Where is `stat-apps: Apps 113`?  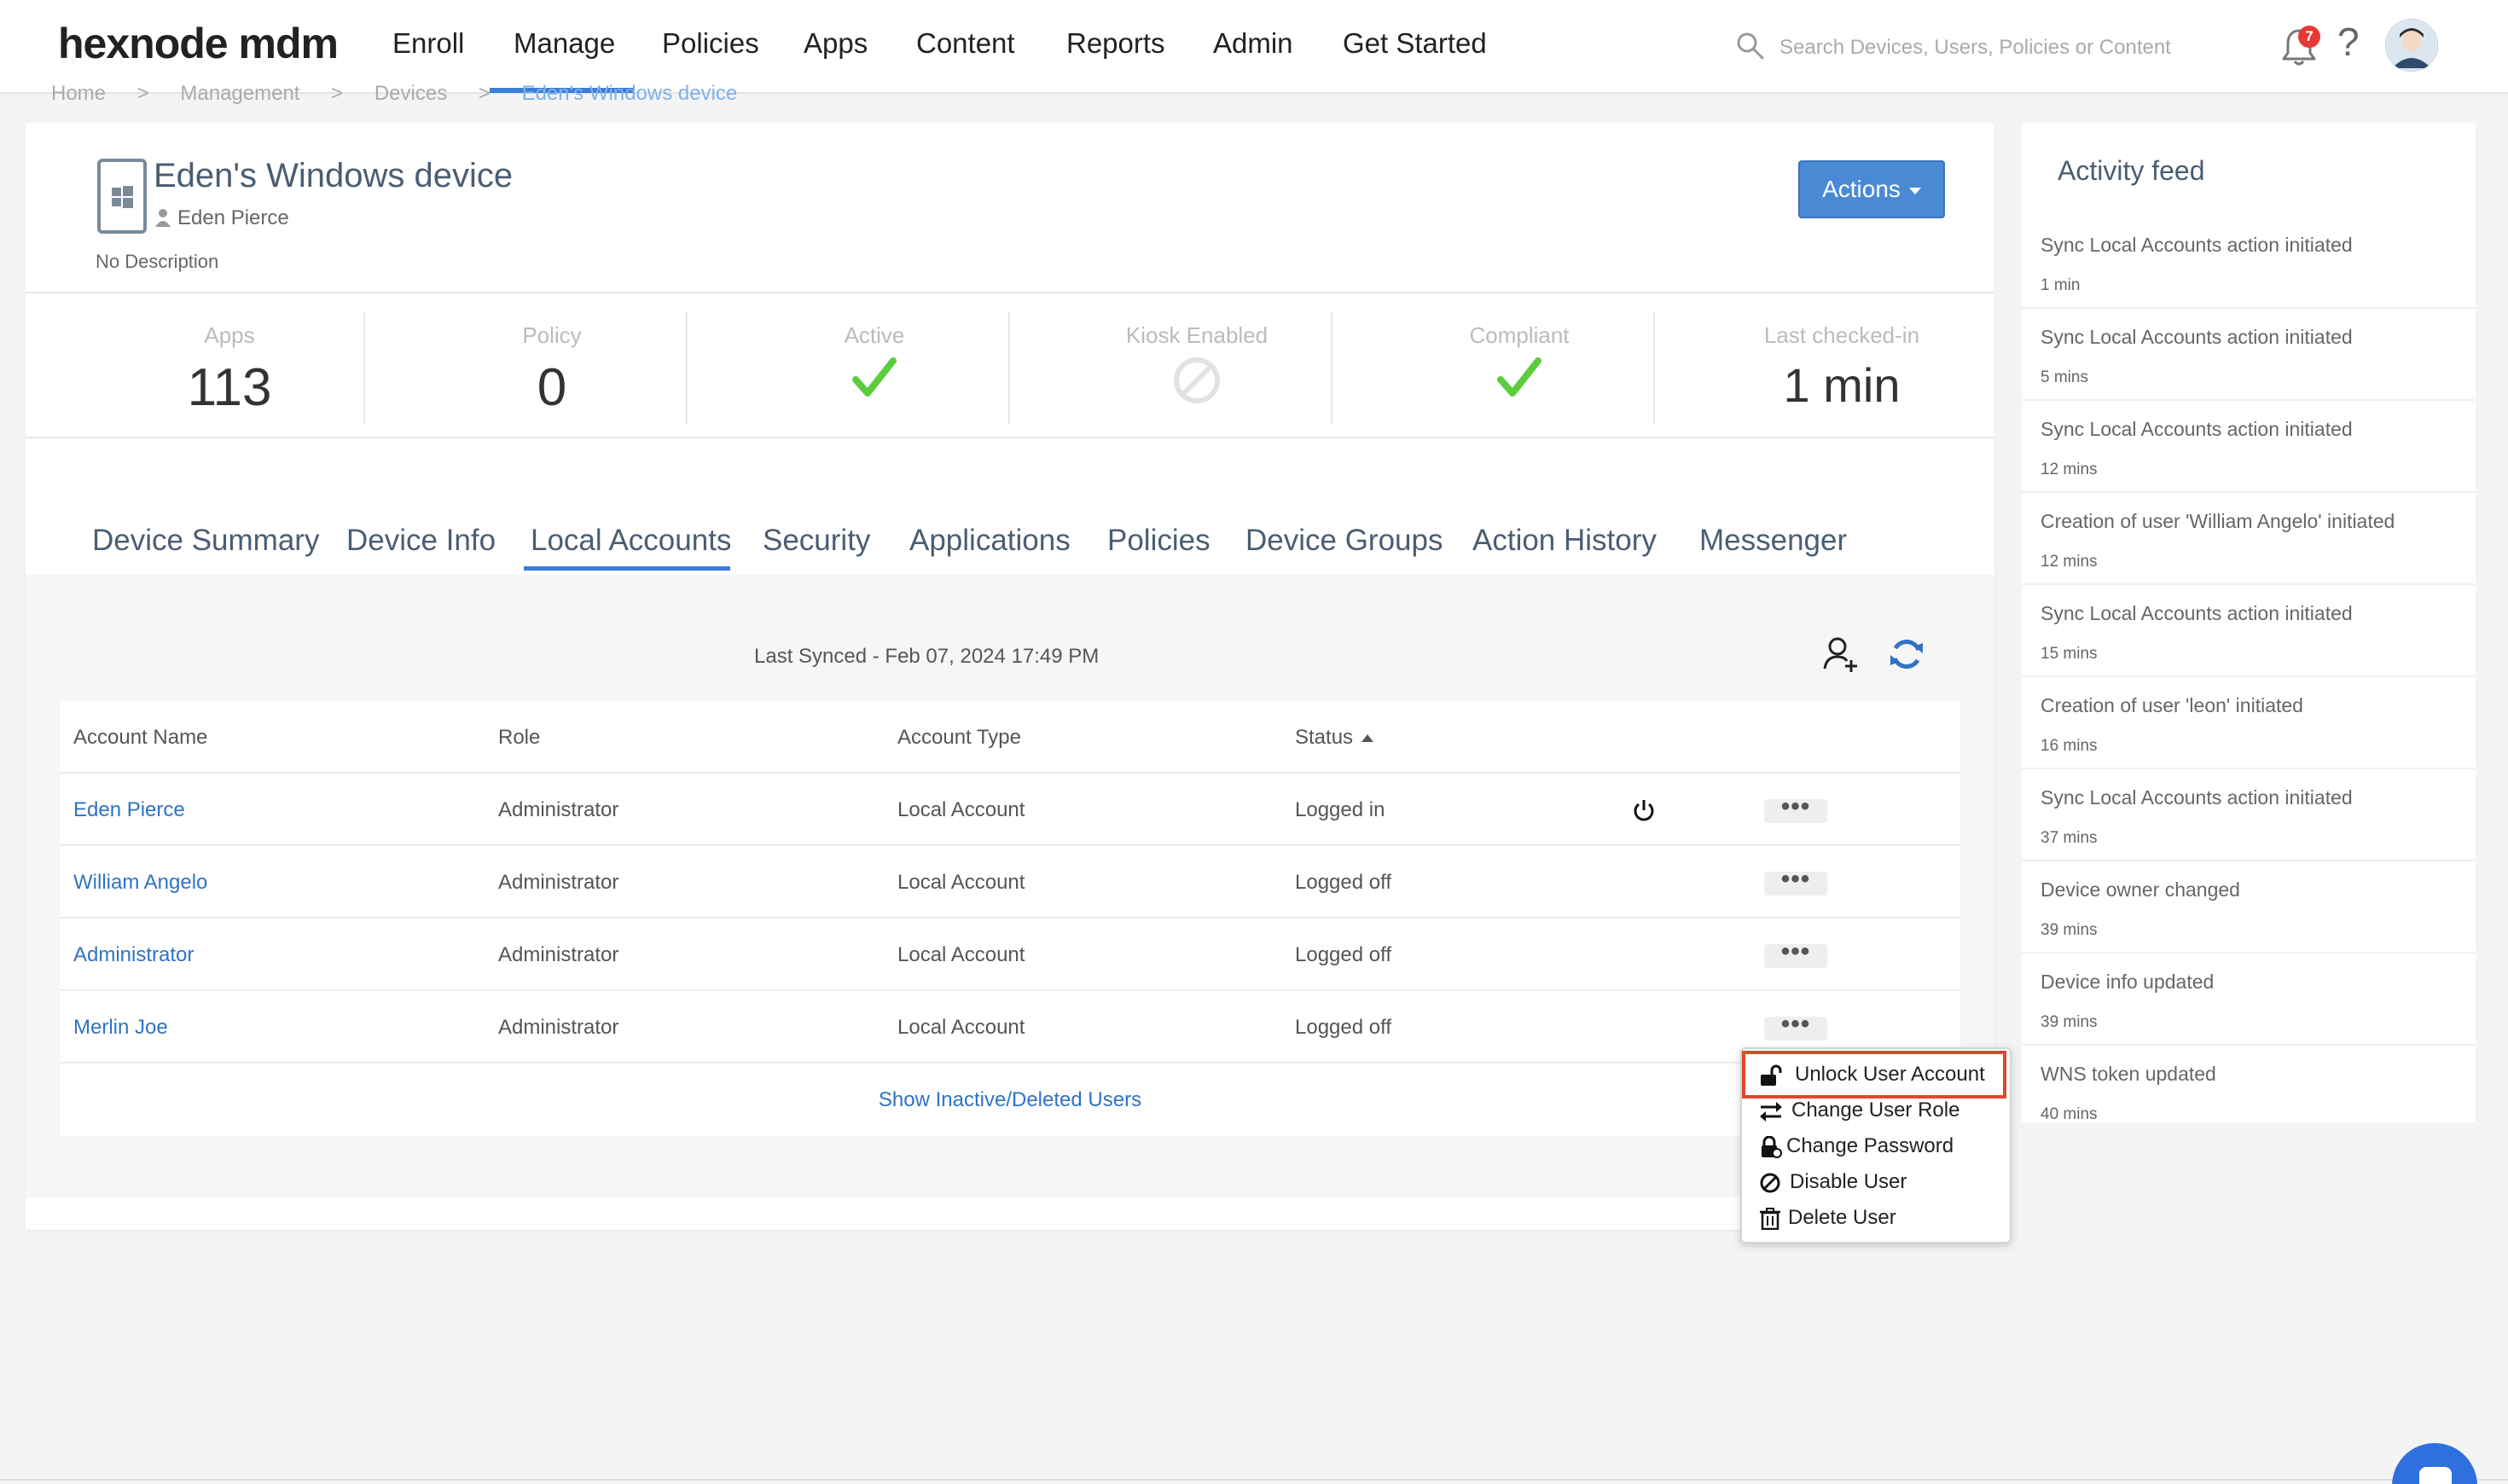 stat-apps: Apps 113 is located at coordinates (229, 370).